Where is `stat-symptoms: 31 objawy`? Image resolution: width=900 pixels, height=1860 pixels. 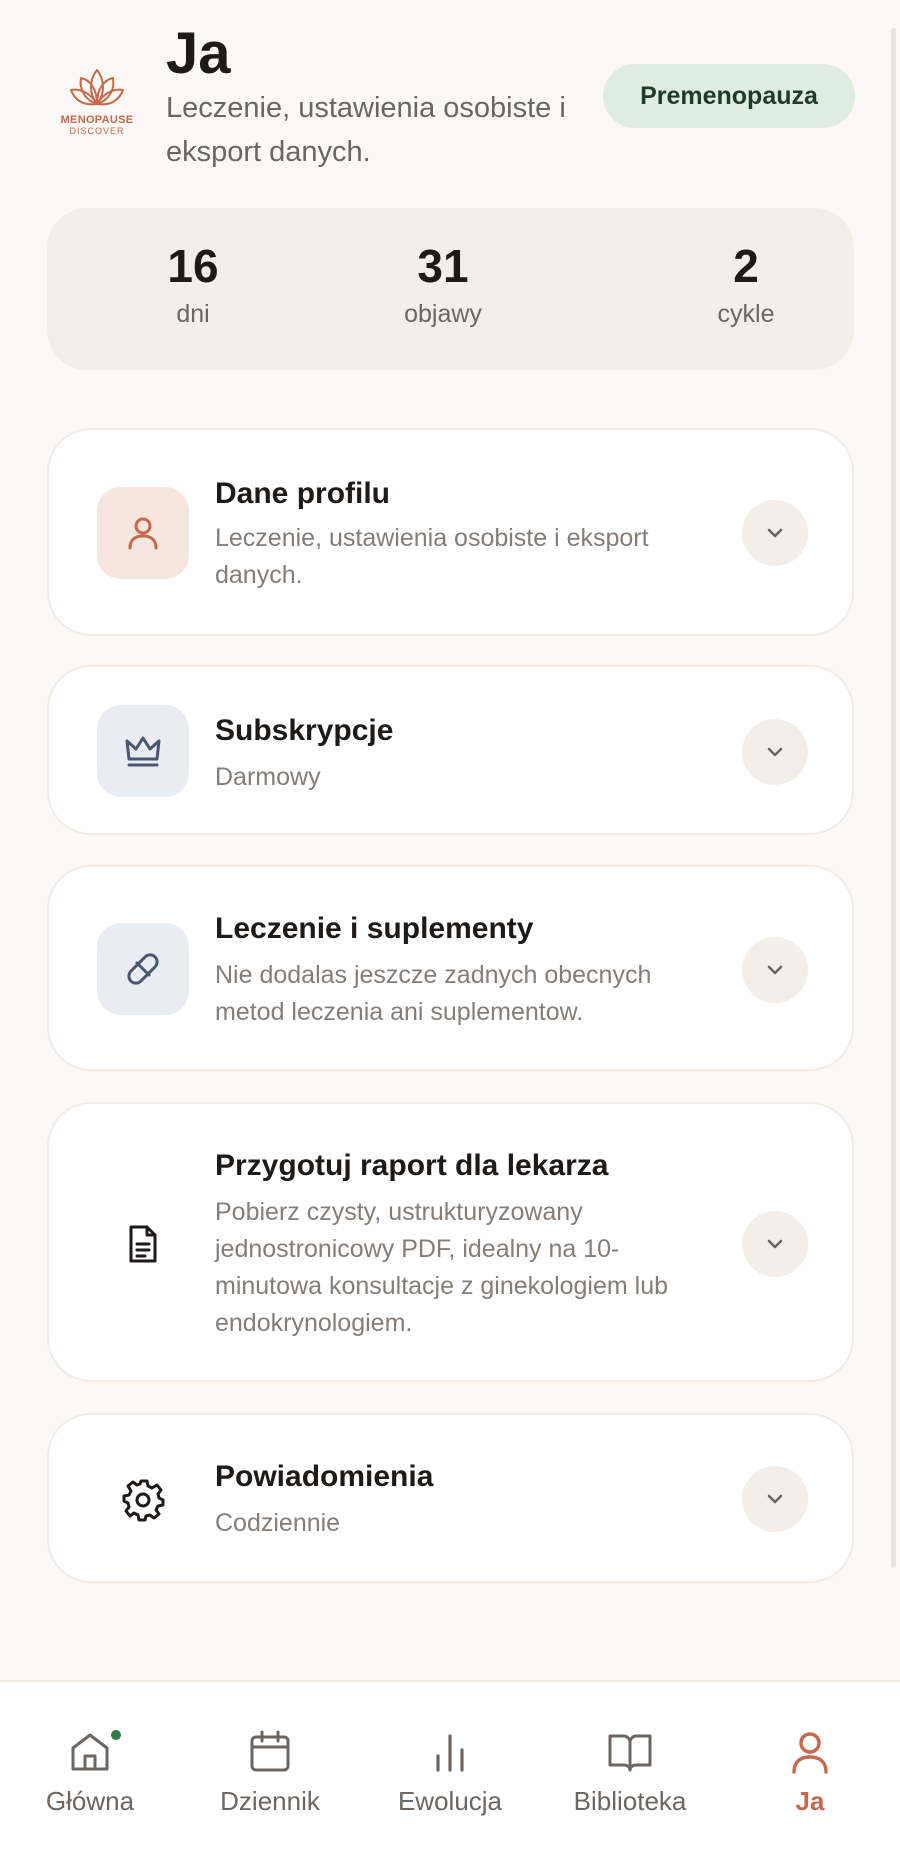 stat-symptoms: 31 objawy is located at coordinates (443, 286).